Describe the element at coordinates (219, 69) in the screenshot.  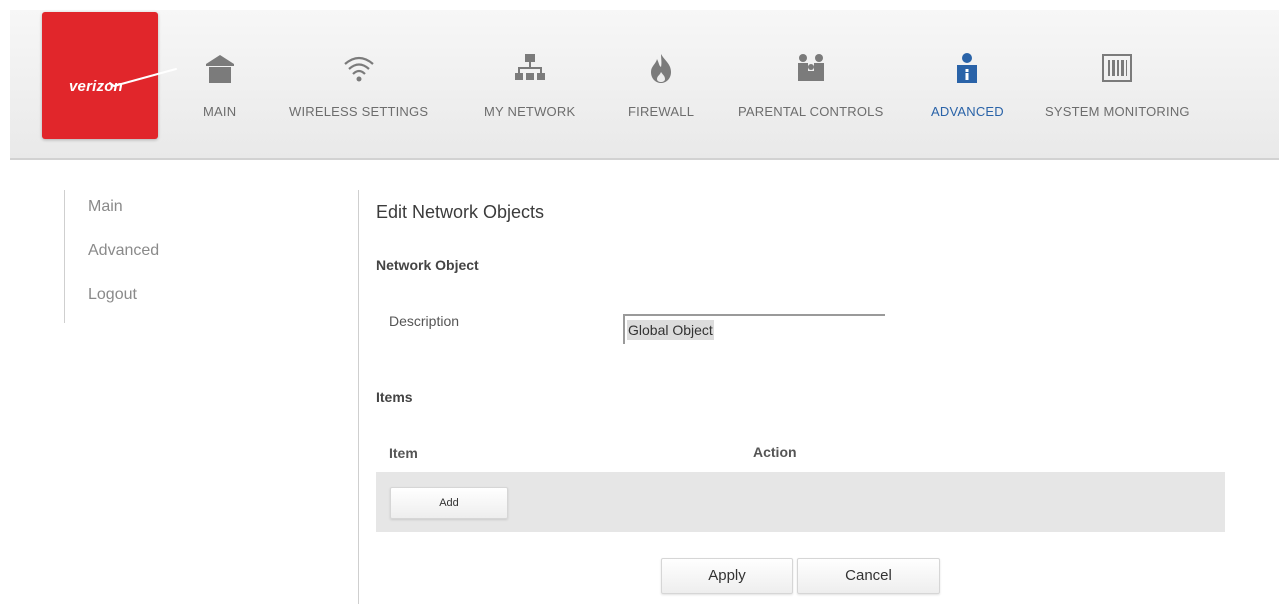
I see `home-icon` at that location.